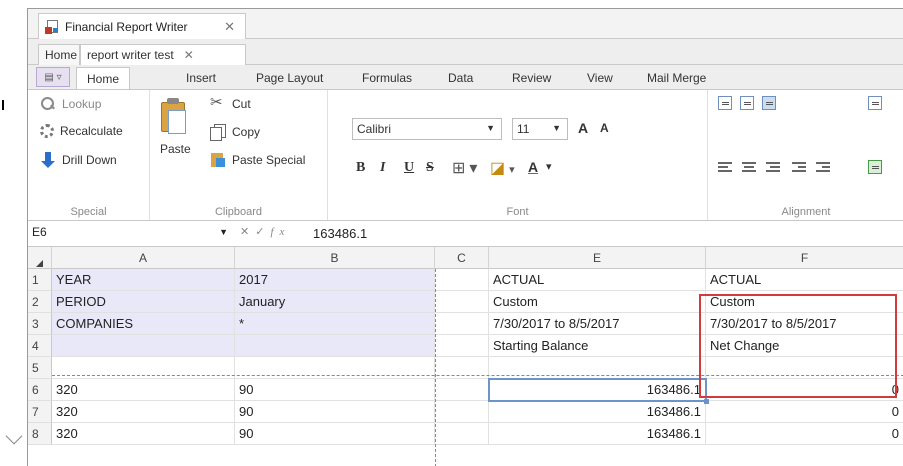  I want to click on row-header: 6, so click(40, 390).